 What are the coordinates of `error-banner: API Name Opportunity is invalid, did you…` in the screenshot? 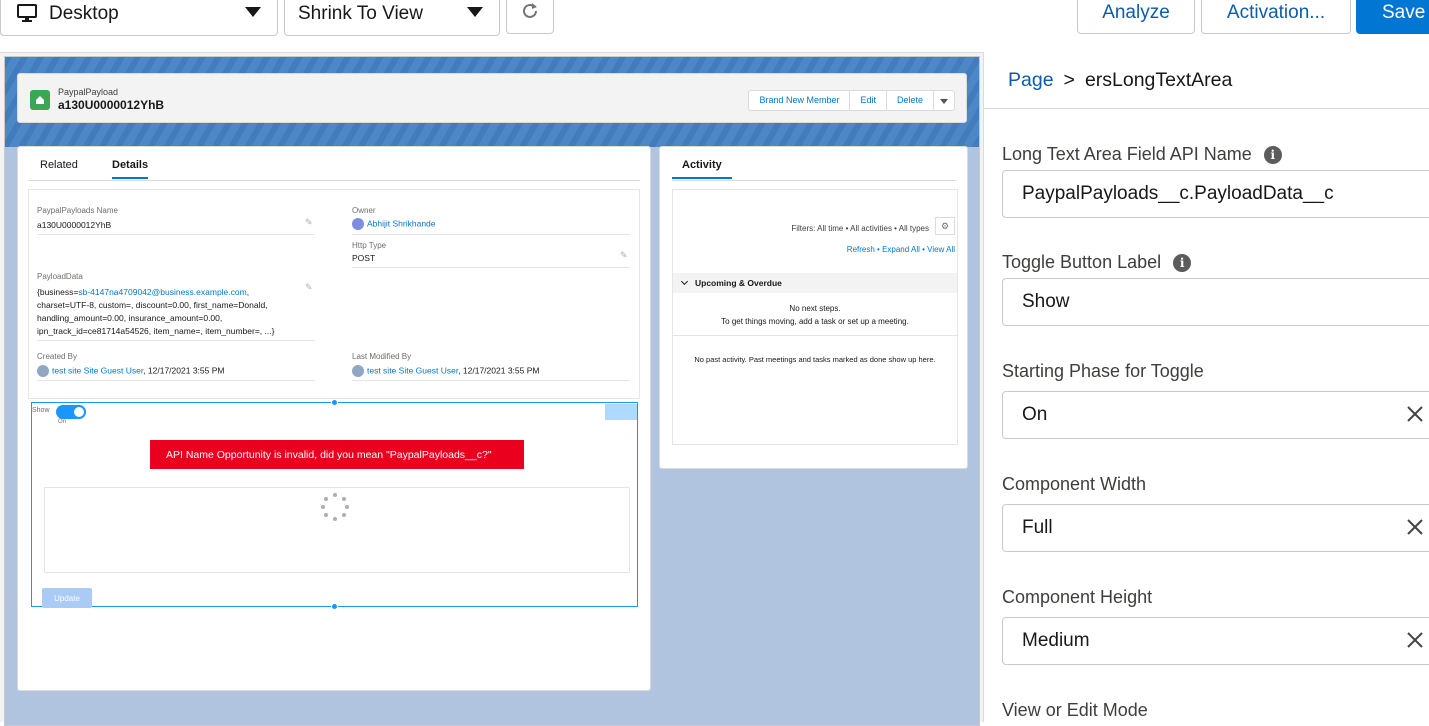 It's located at (337, 454).